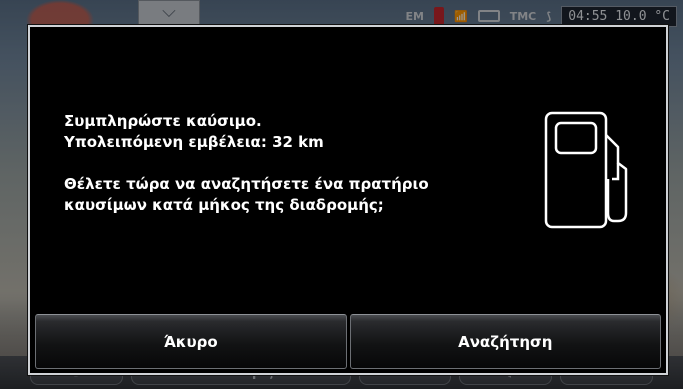  I want to click on message-line-title: Συμπληρώστε καύσιμο., so click(163, 121).